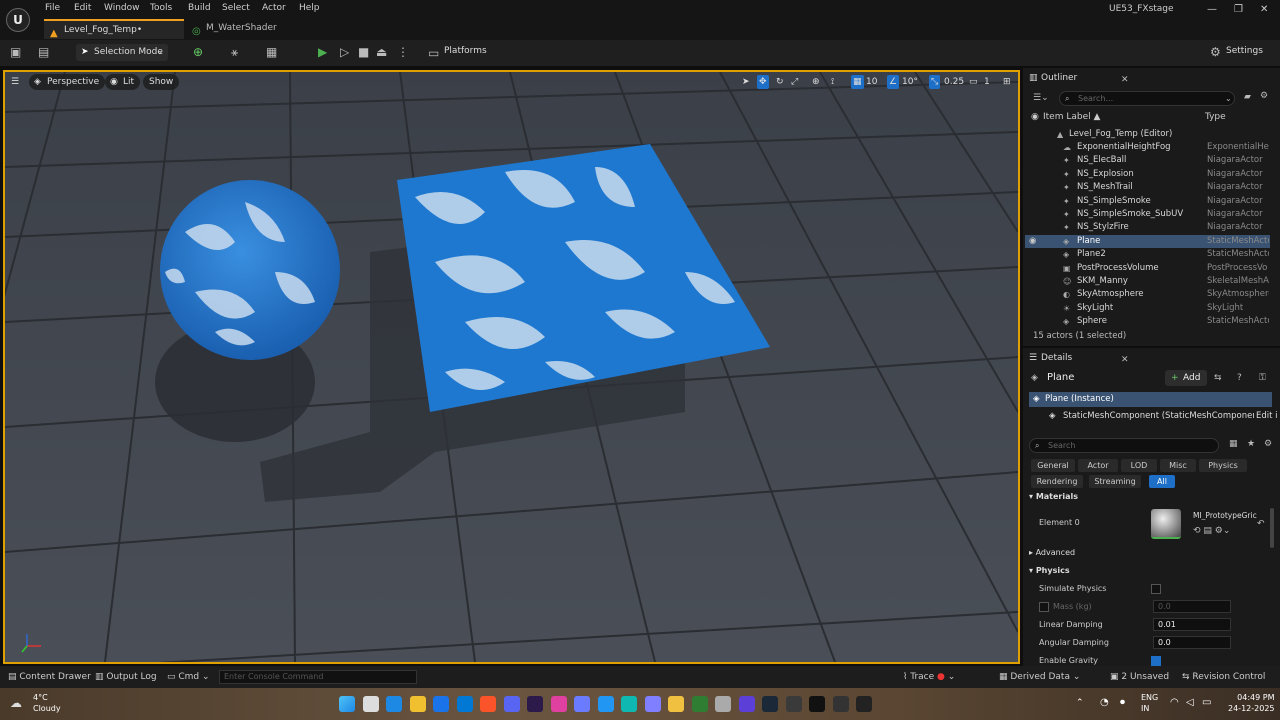 The width and height of the screenshot is (1280, 720). I want to click on material-actions-icon: ⟲ ▤ ⚙⌄, so click(1211, 531).